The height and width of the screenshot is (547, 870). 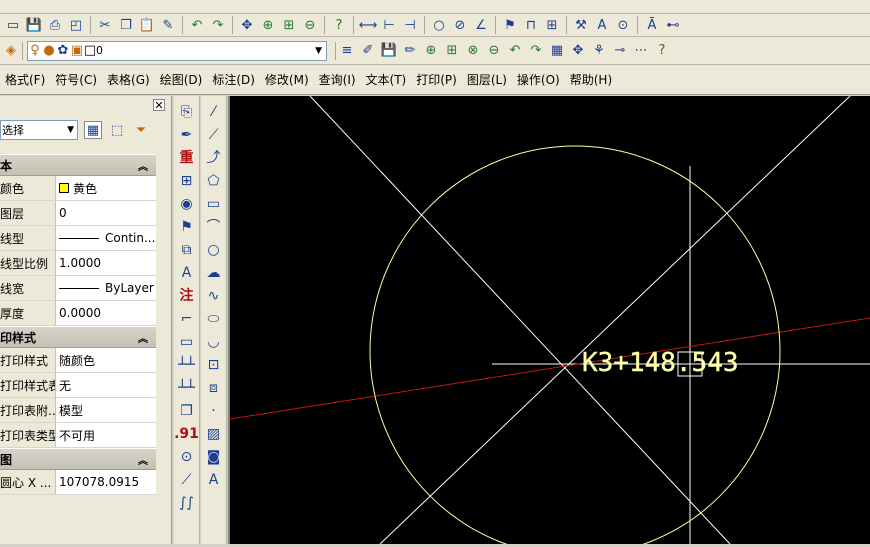 I want to click on dim-aligned-icon: ⊢, so click(x=389, y=25).